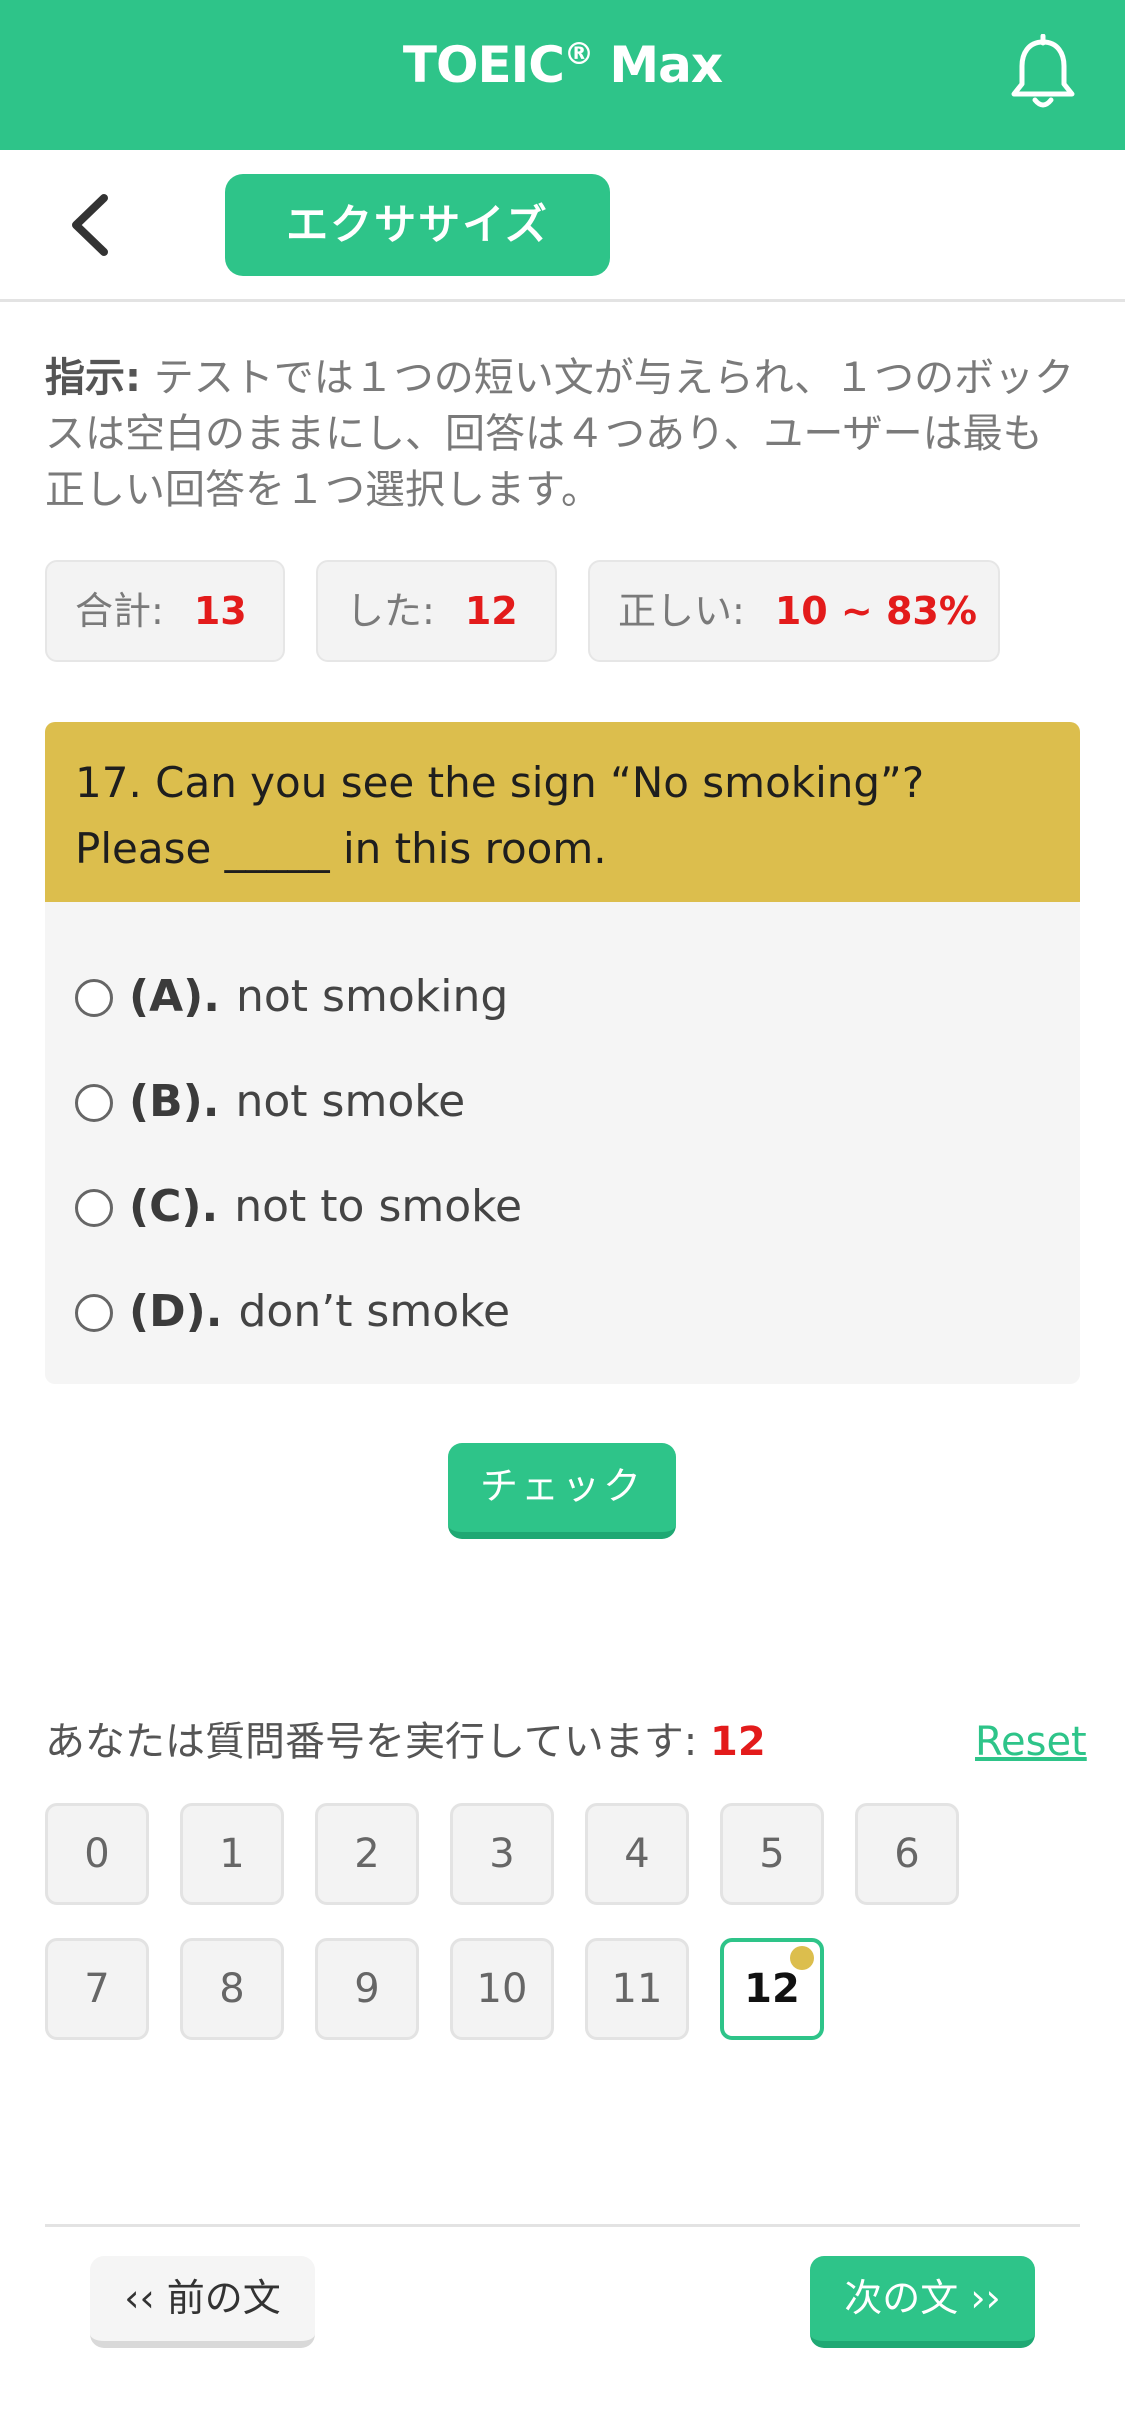 The width and height of the screenshot is (1125, 2436). I want to click on divider, so click(562, 2225).